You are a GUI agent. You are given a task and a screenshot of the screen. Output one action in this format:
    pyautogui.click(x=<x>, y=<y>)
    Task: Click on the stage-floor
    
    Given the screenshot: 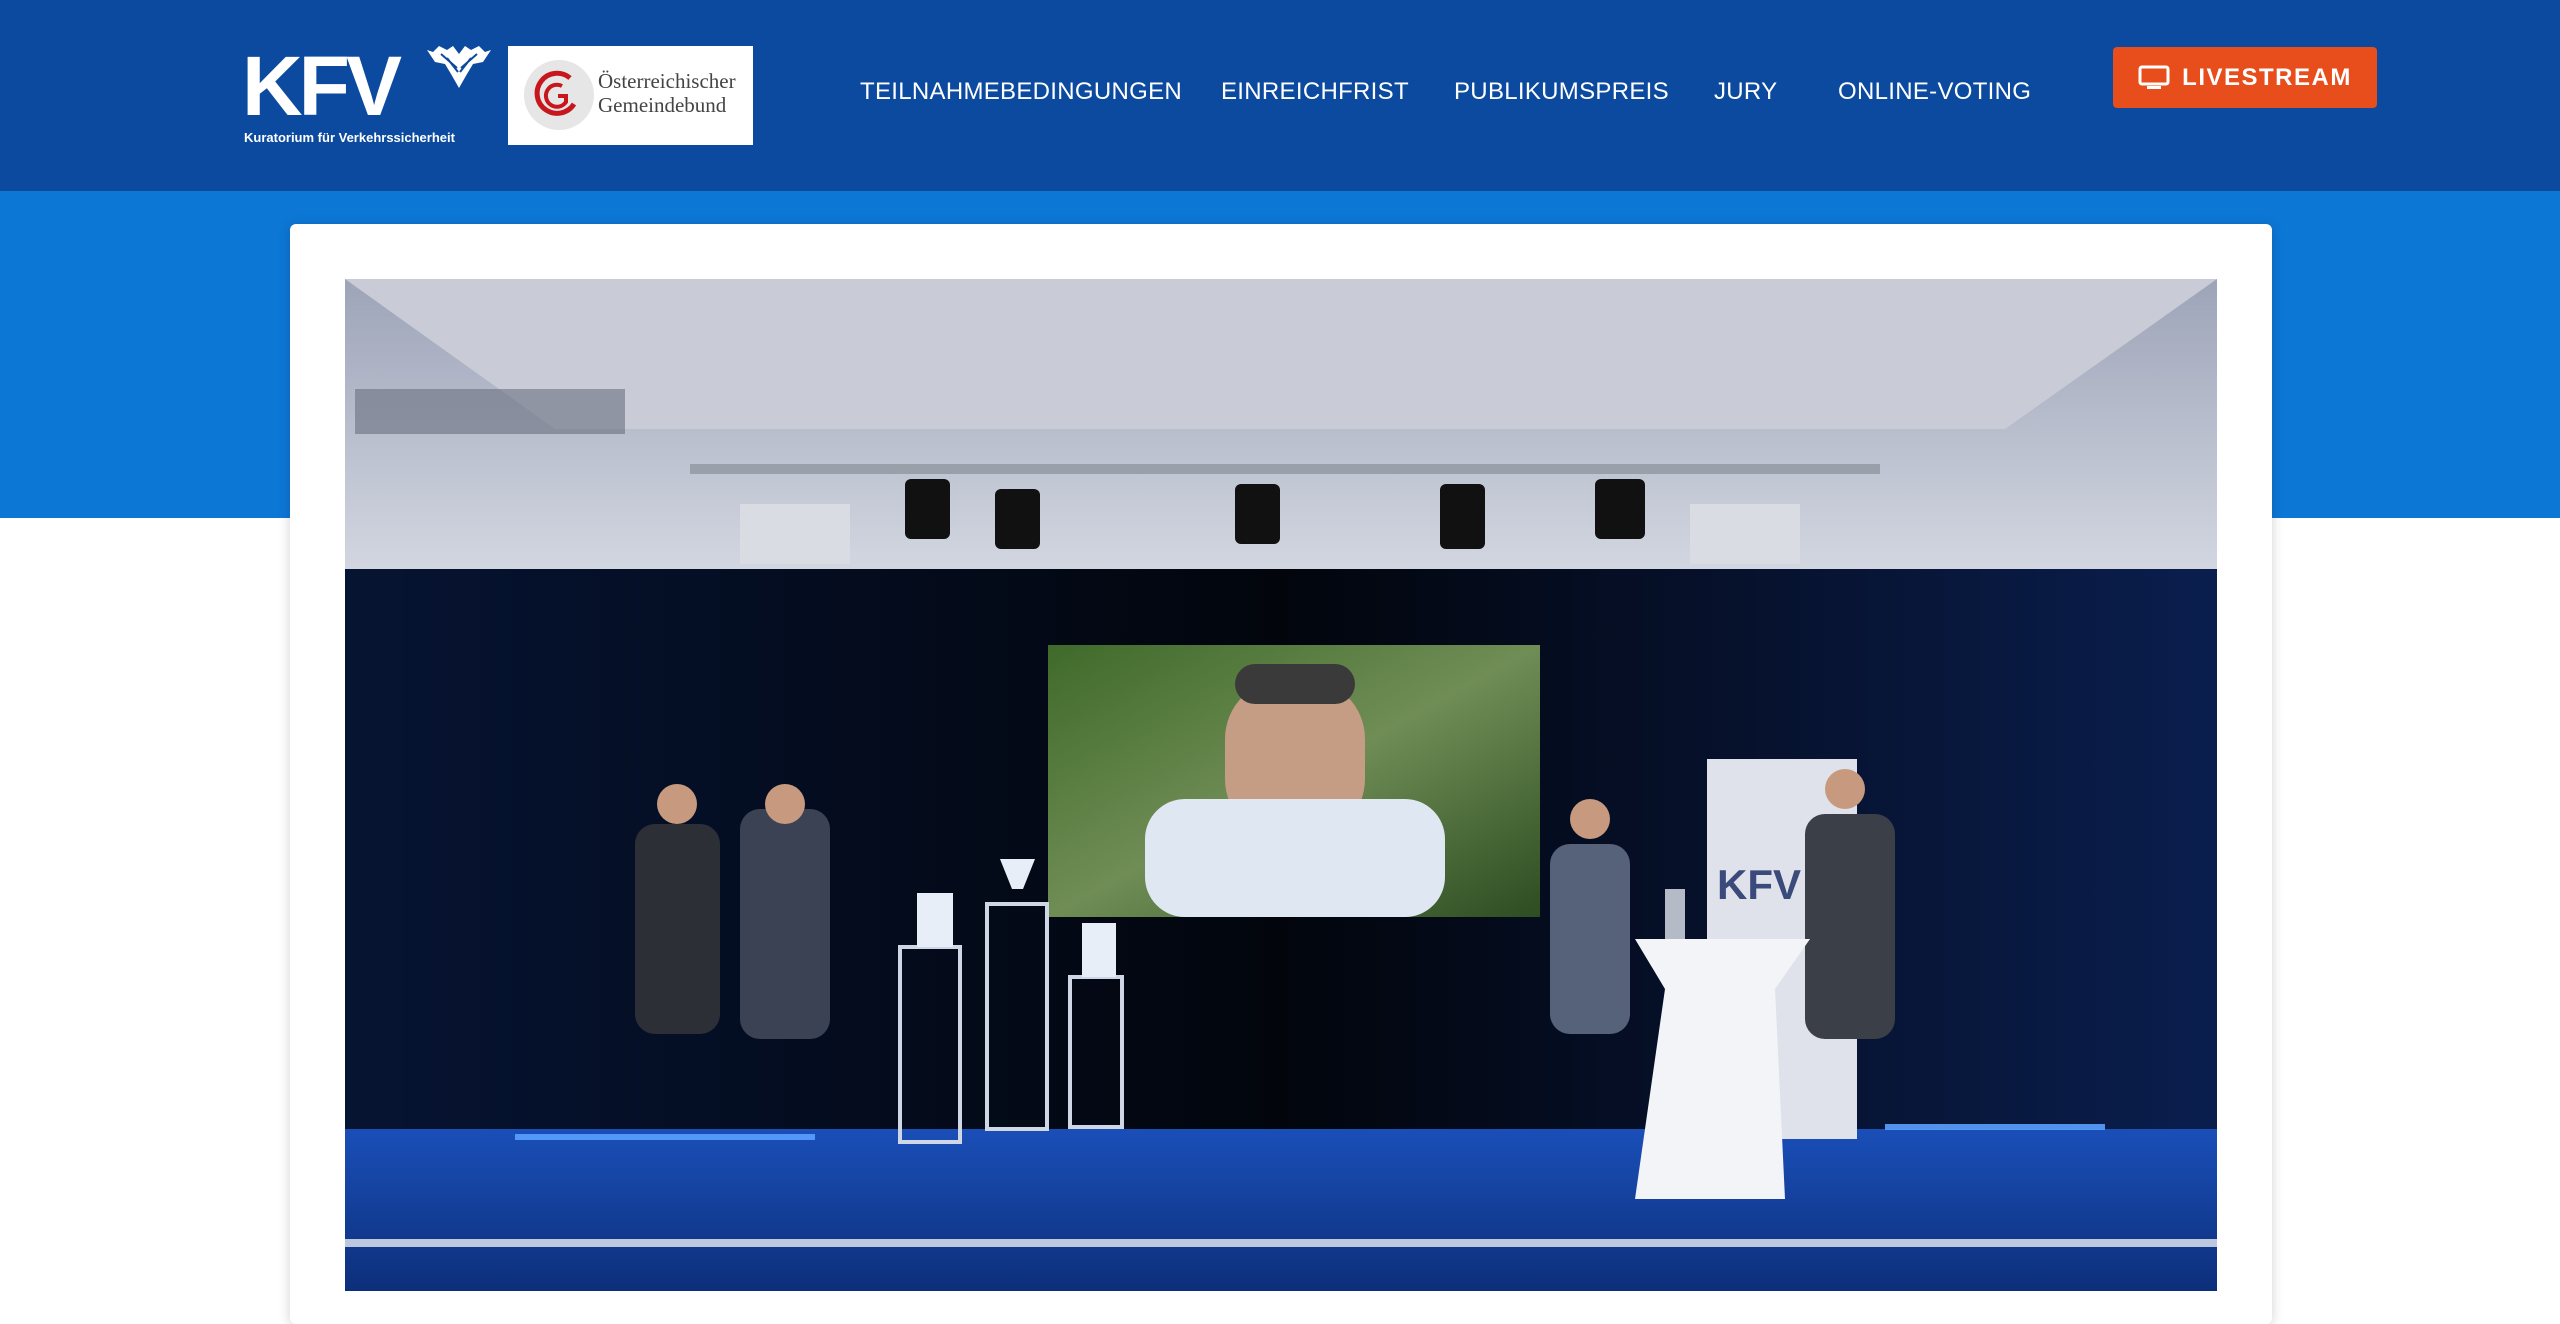 What is the action you would take?
    pyautogui.click(x=1281, y=1210)
    